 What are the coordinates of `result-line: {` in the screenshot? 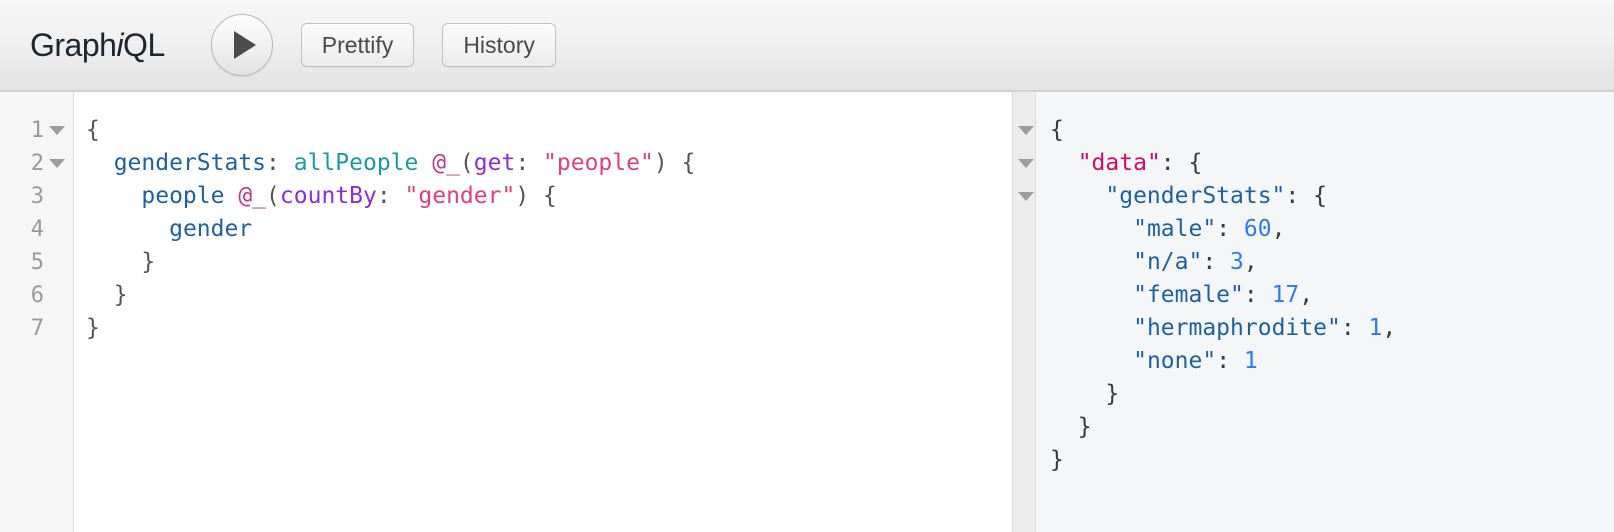 It's located at (1332, 130).